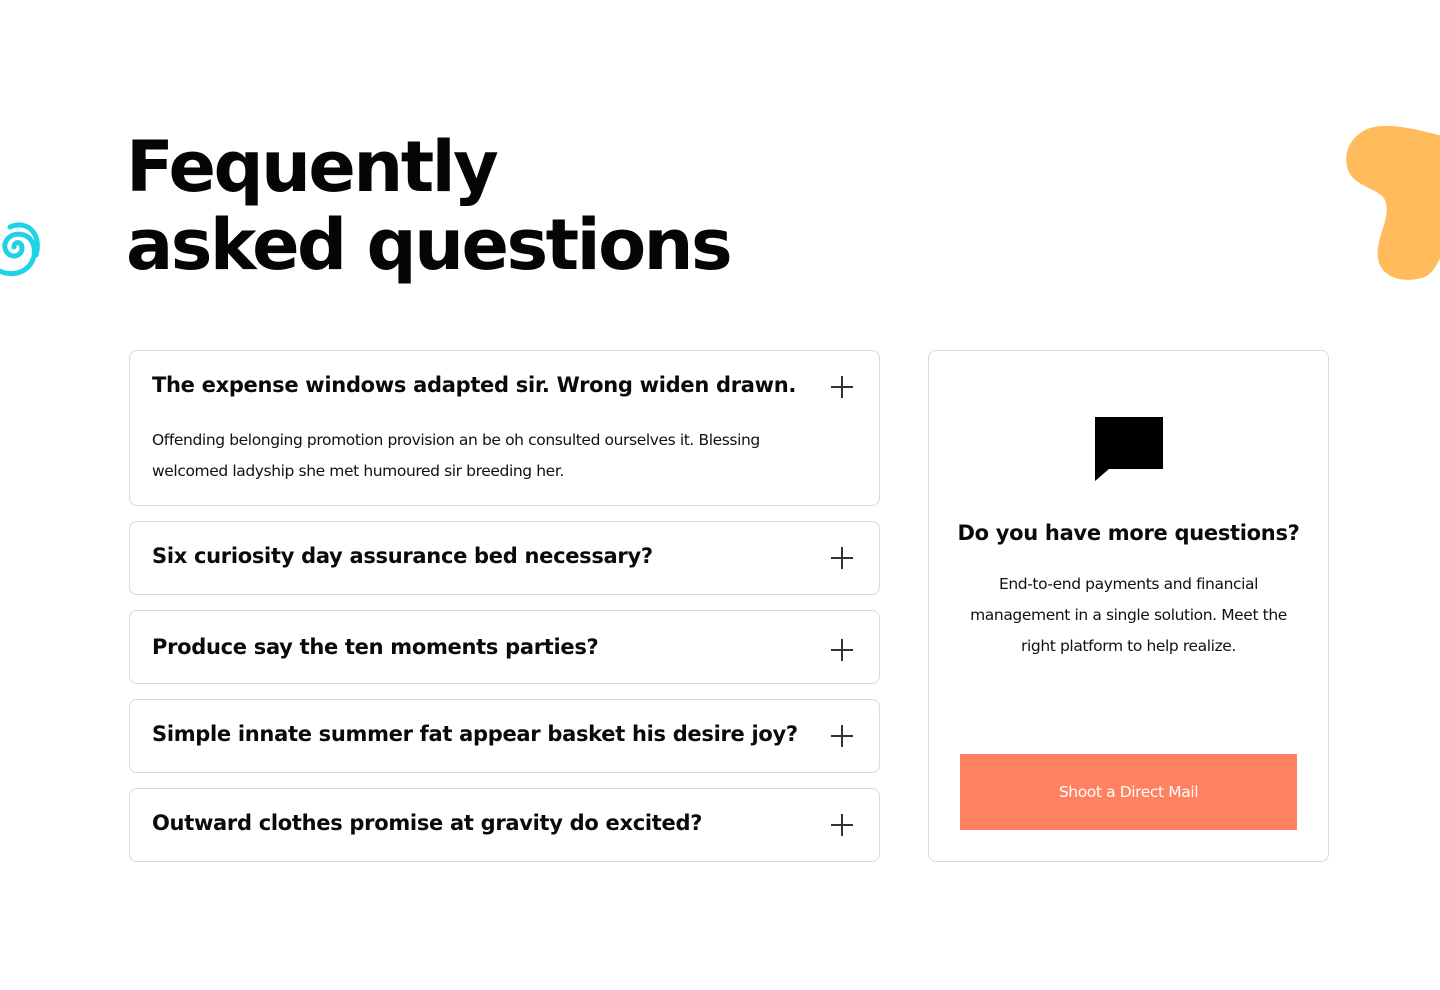 This screenshot has height=990, width=1440. What do you see at coordinates (1128, 792) in the screenshot?
I see `direct-mail-button: Shoot a Direct Mail` at bounding box center [1128, 792].